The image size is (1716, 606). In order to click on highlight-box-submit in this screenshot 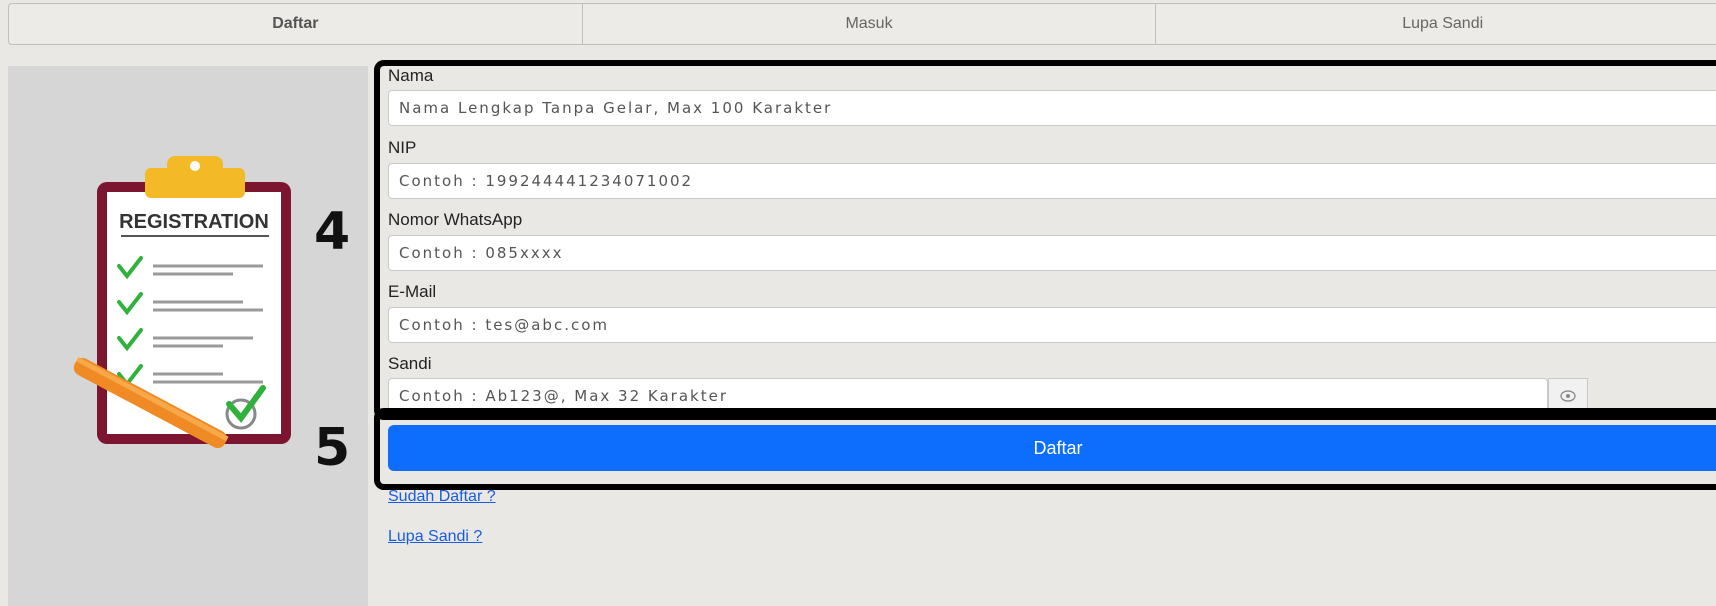, I will do `click(1045, 449)`.